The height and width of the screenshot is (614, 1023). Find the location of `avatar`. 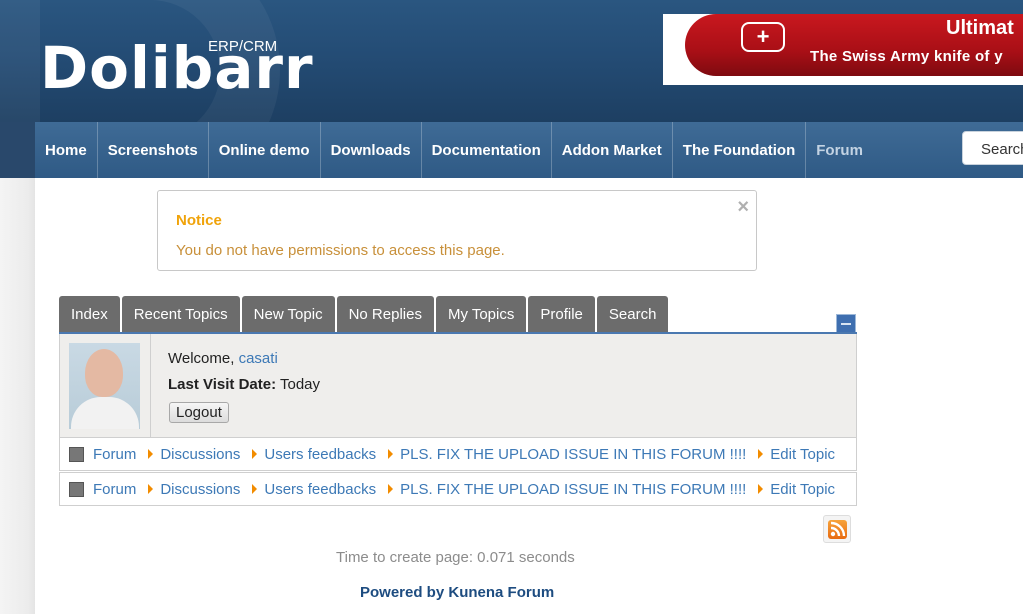

avatar is located at coordinates (104, 386).